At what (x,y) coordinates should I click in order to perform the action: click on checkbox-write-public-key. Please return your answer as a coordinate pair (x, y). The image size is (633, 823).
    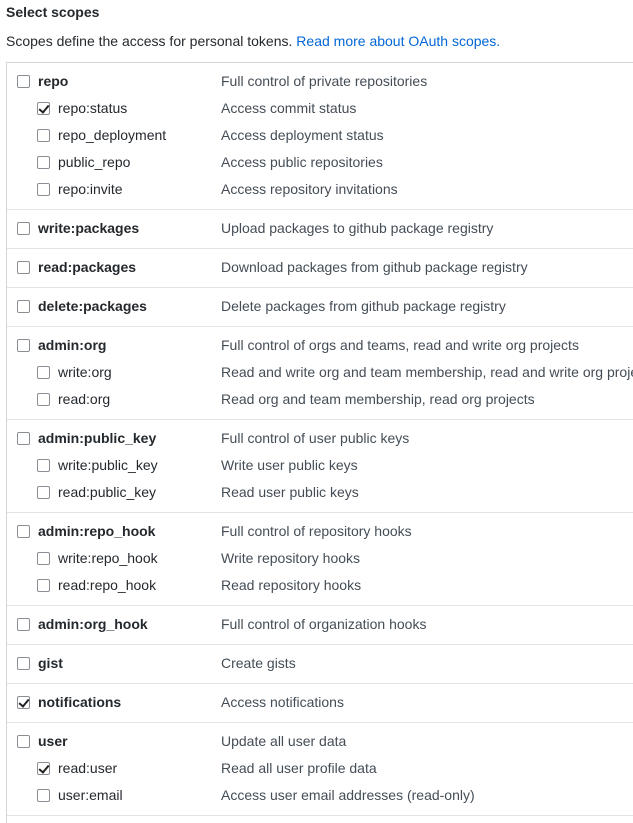
    Looking at the image, I should click on (43, 465).